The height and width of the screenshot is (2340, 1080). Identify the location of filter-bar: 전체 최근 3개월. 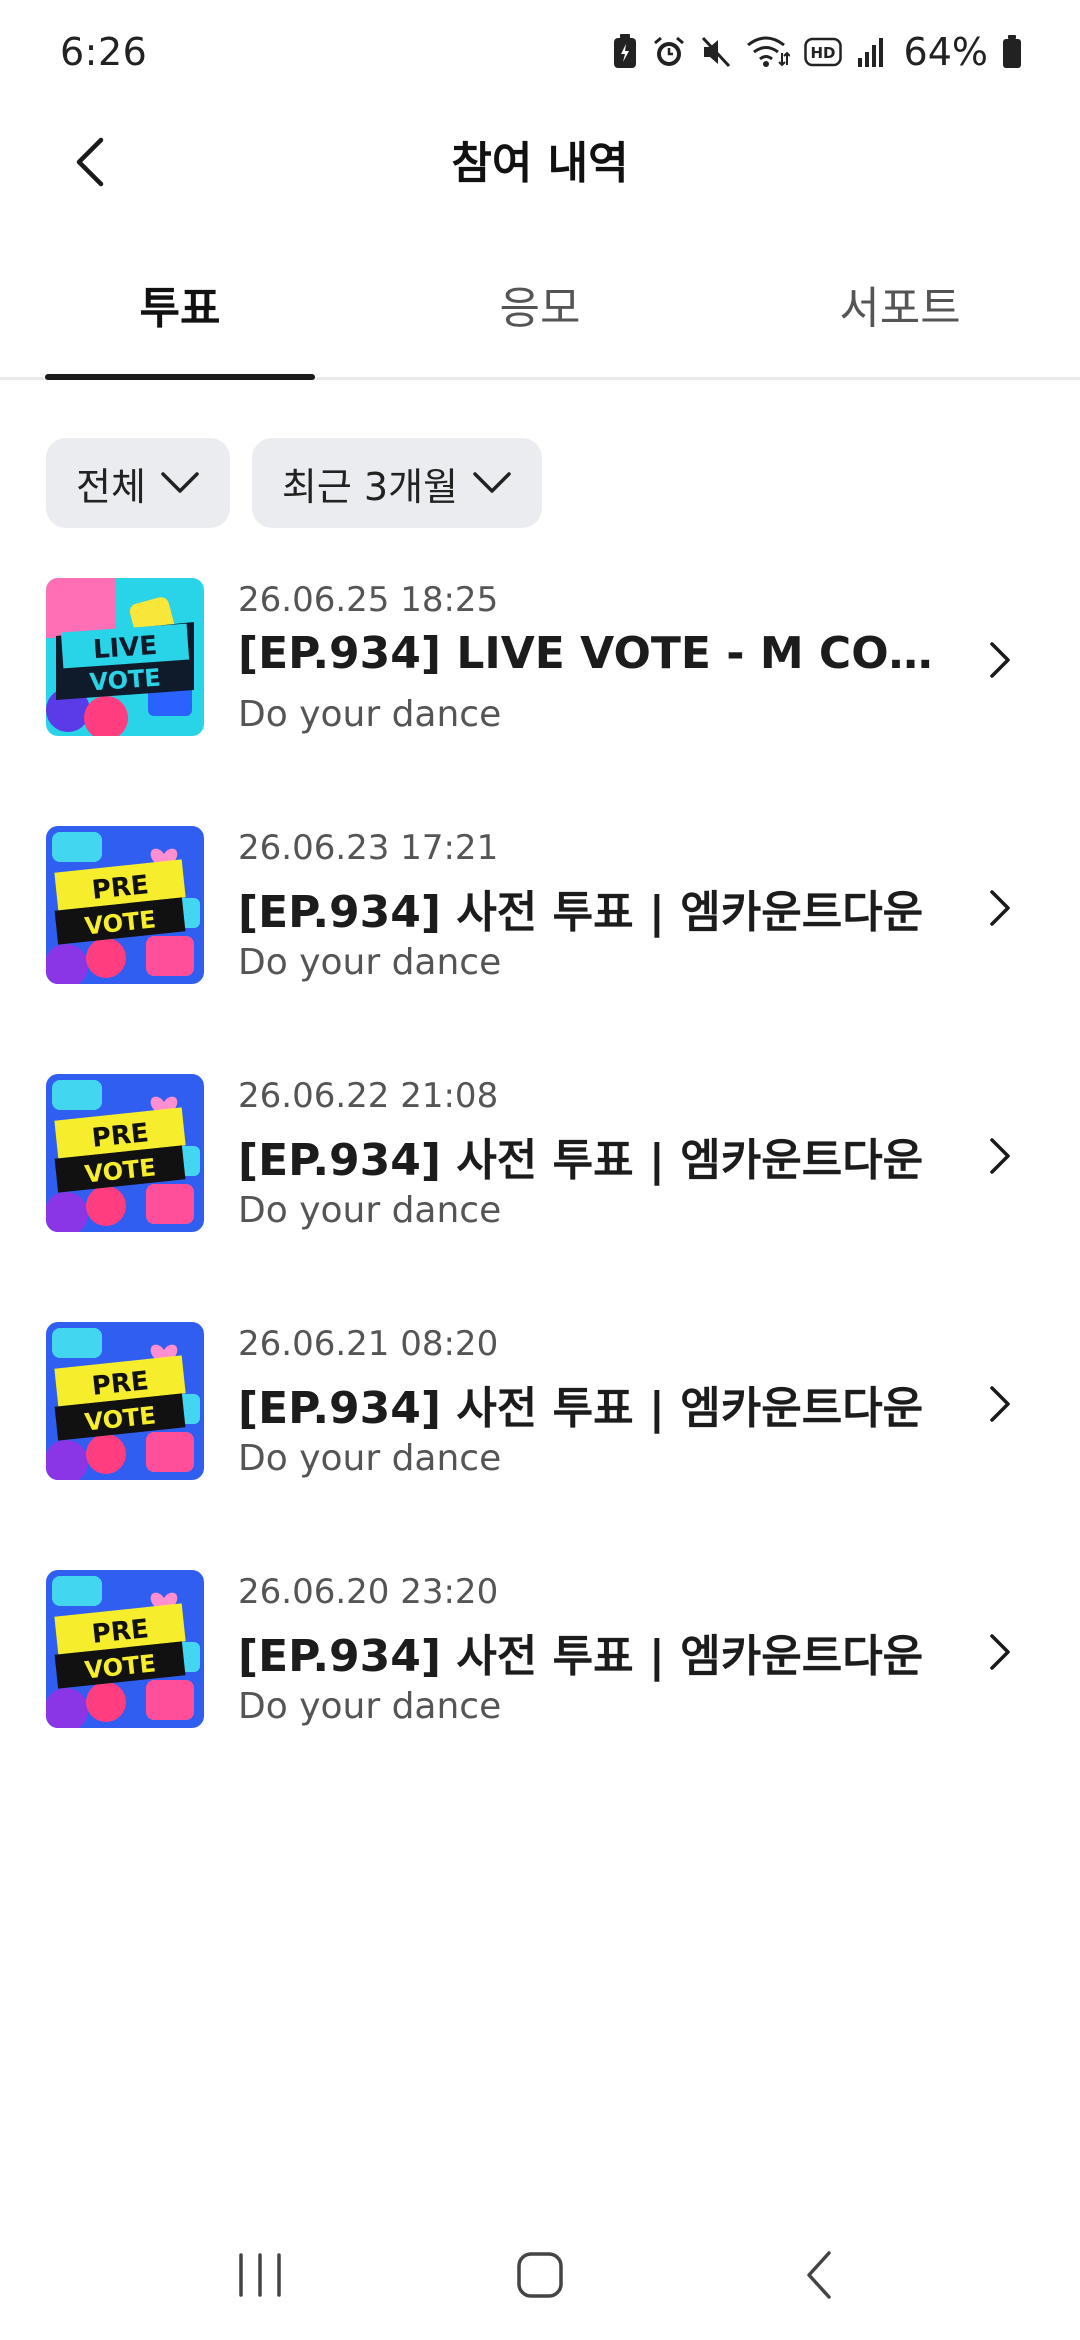
(294, 483).